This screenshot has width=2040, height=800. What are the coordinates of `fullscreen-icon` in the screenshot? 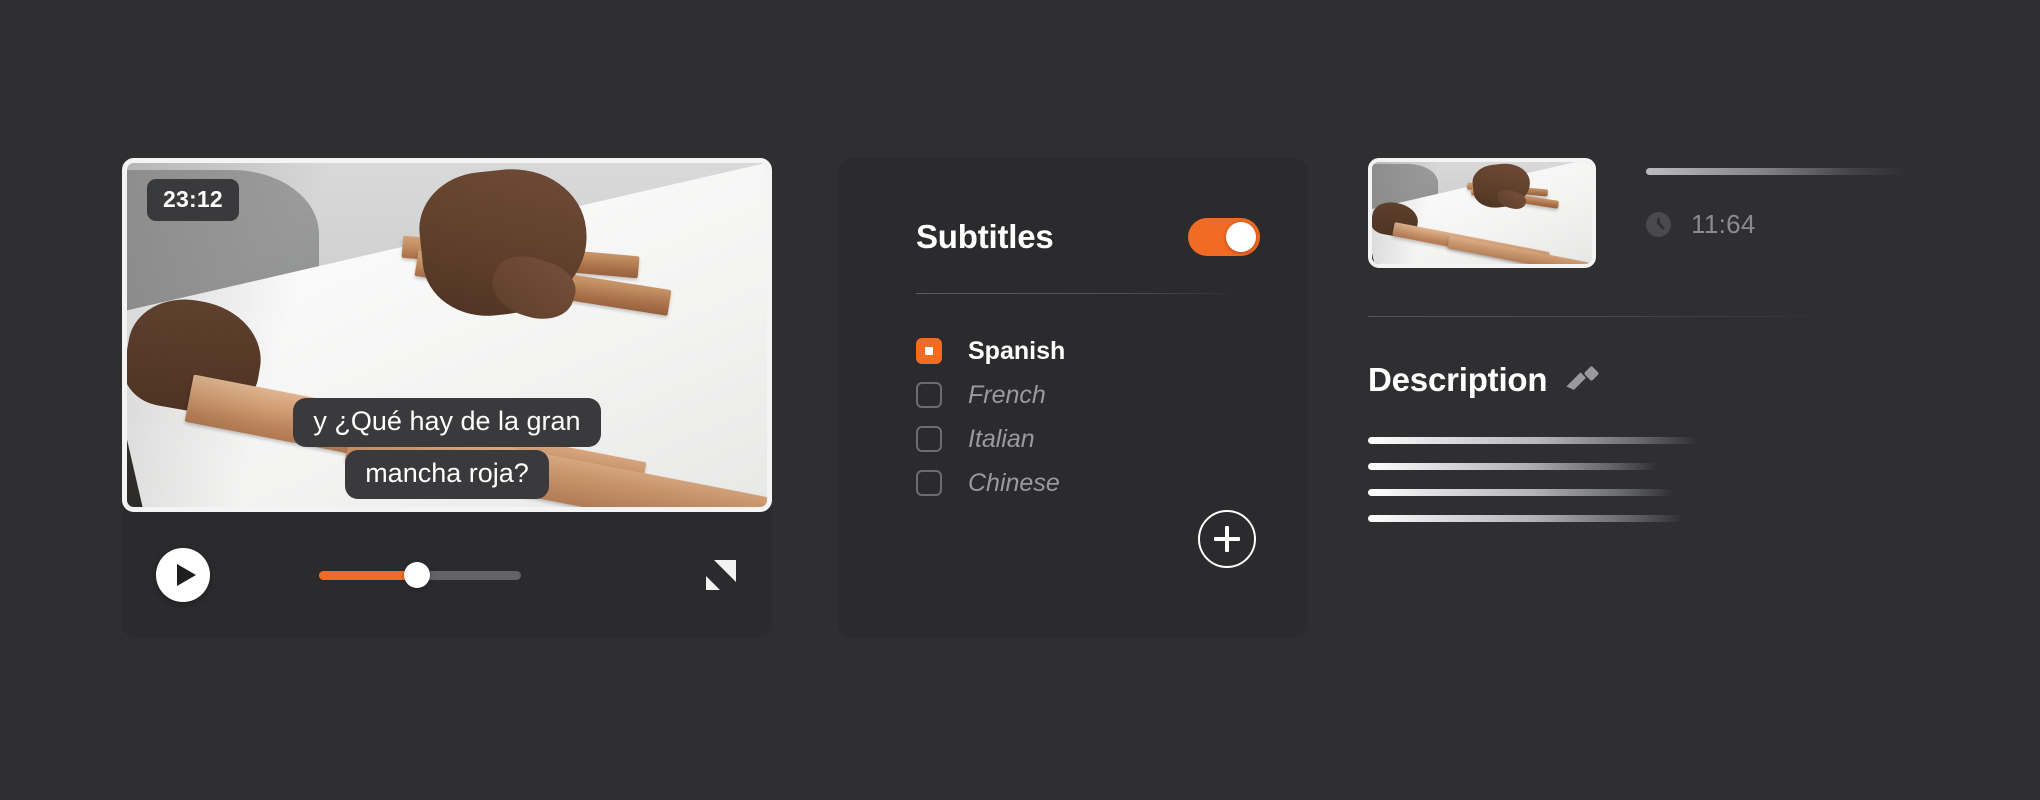 It's located at (721, 575).